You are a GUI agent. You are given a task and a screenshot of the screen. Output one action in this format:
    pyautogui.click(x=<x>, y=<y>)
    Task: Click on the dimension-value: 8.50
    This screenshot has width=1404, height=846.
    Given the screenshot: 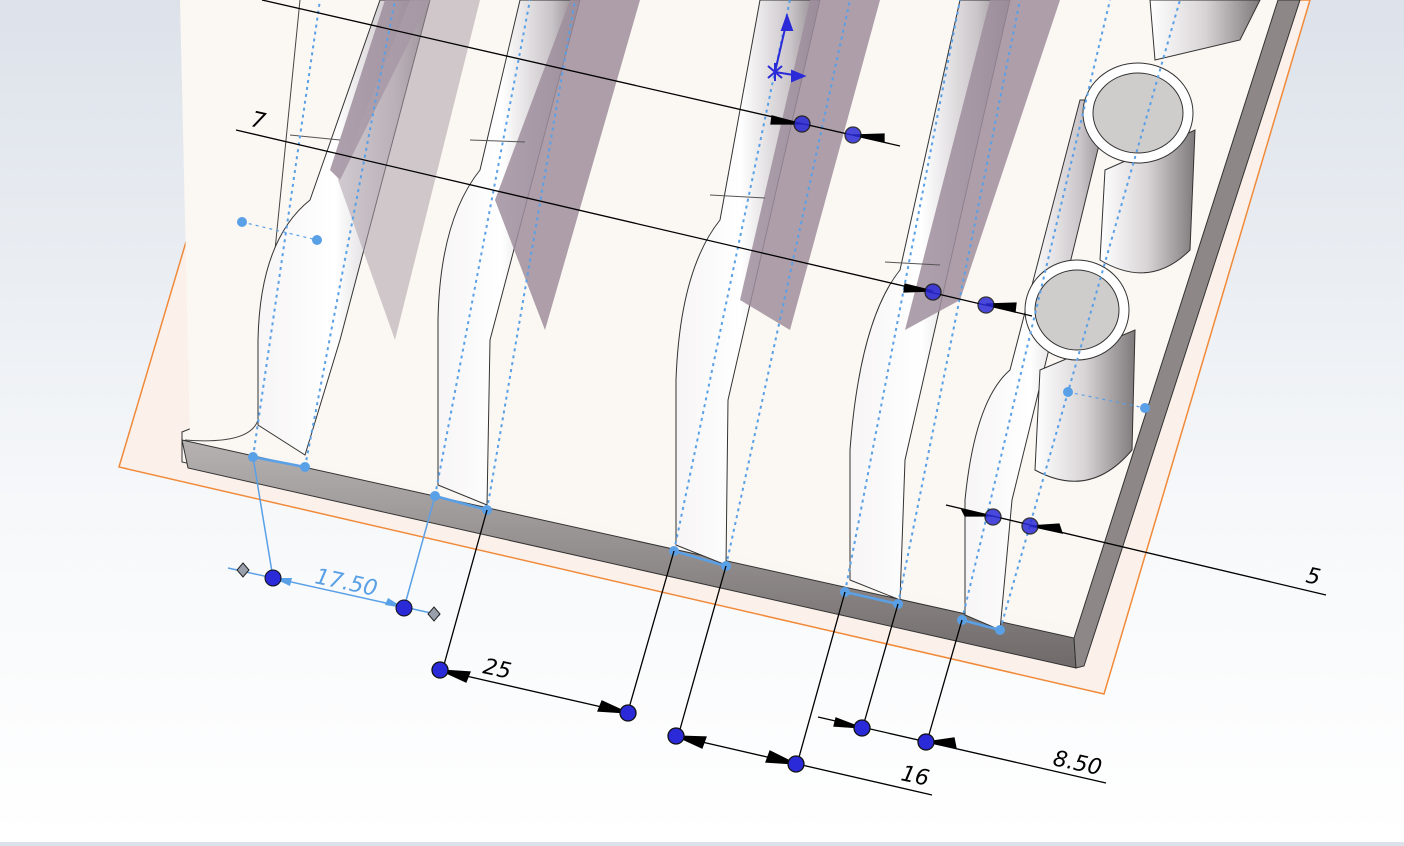 What is the action you would take?
    pyautogui.click(x=1077, y=763)
    